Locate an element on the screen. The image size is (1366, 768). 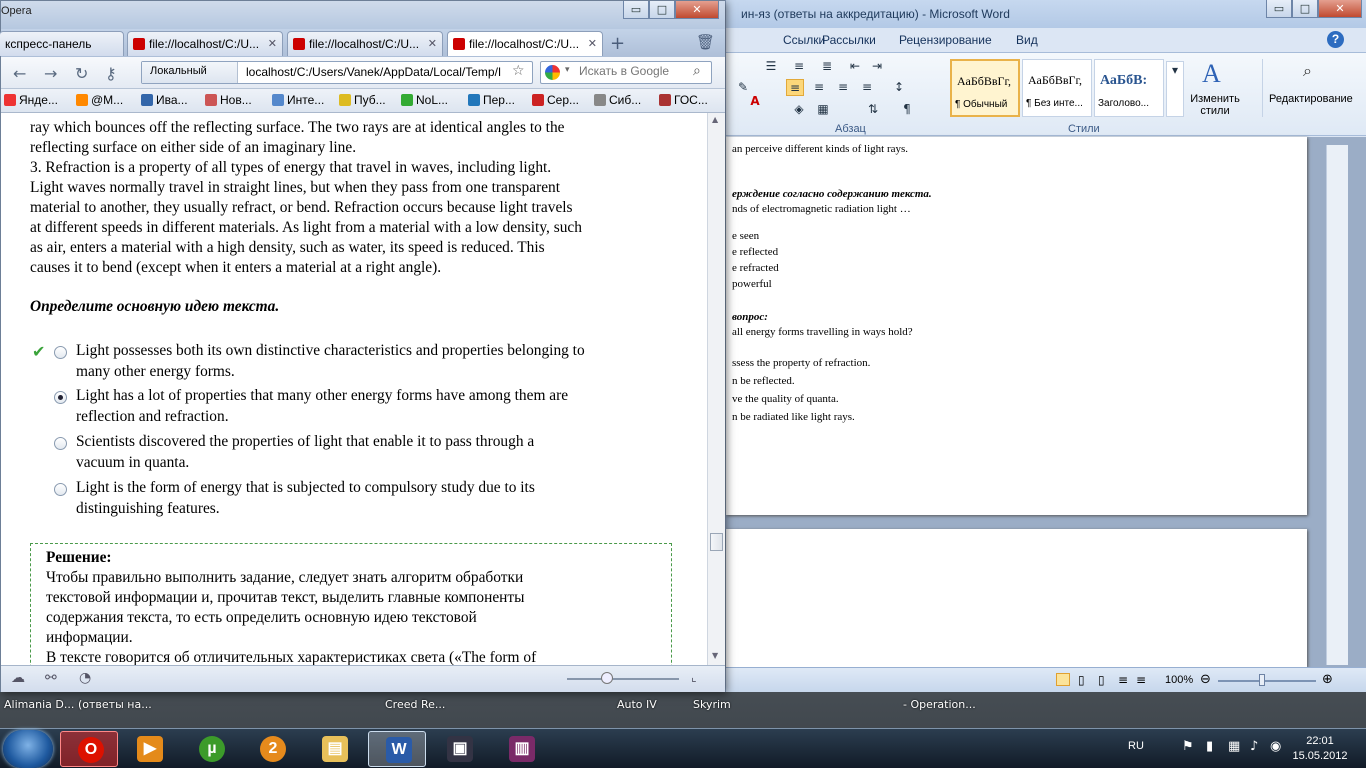
zoom-thumb is located at coordinates (1262, 680).